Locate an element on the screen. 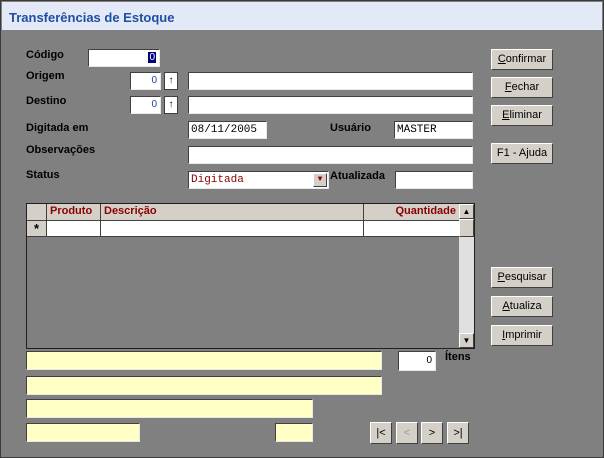 Image resolution: width=604 pixels, height=458 pixels. origem-lookup-button: ↑ is located at coordinates (171, 81).